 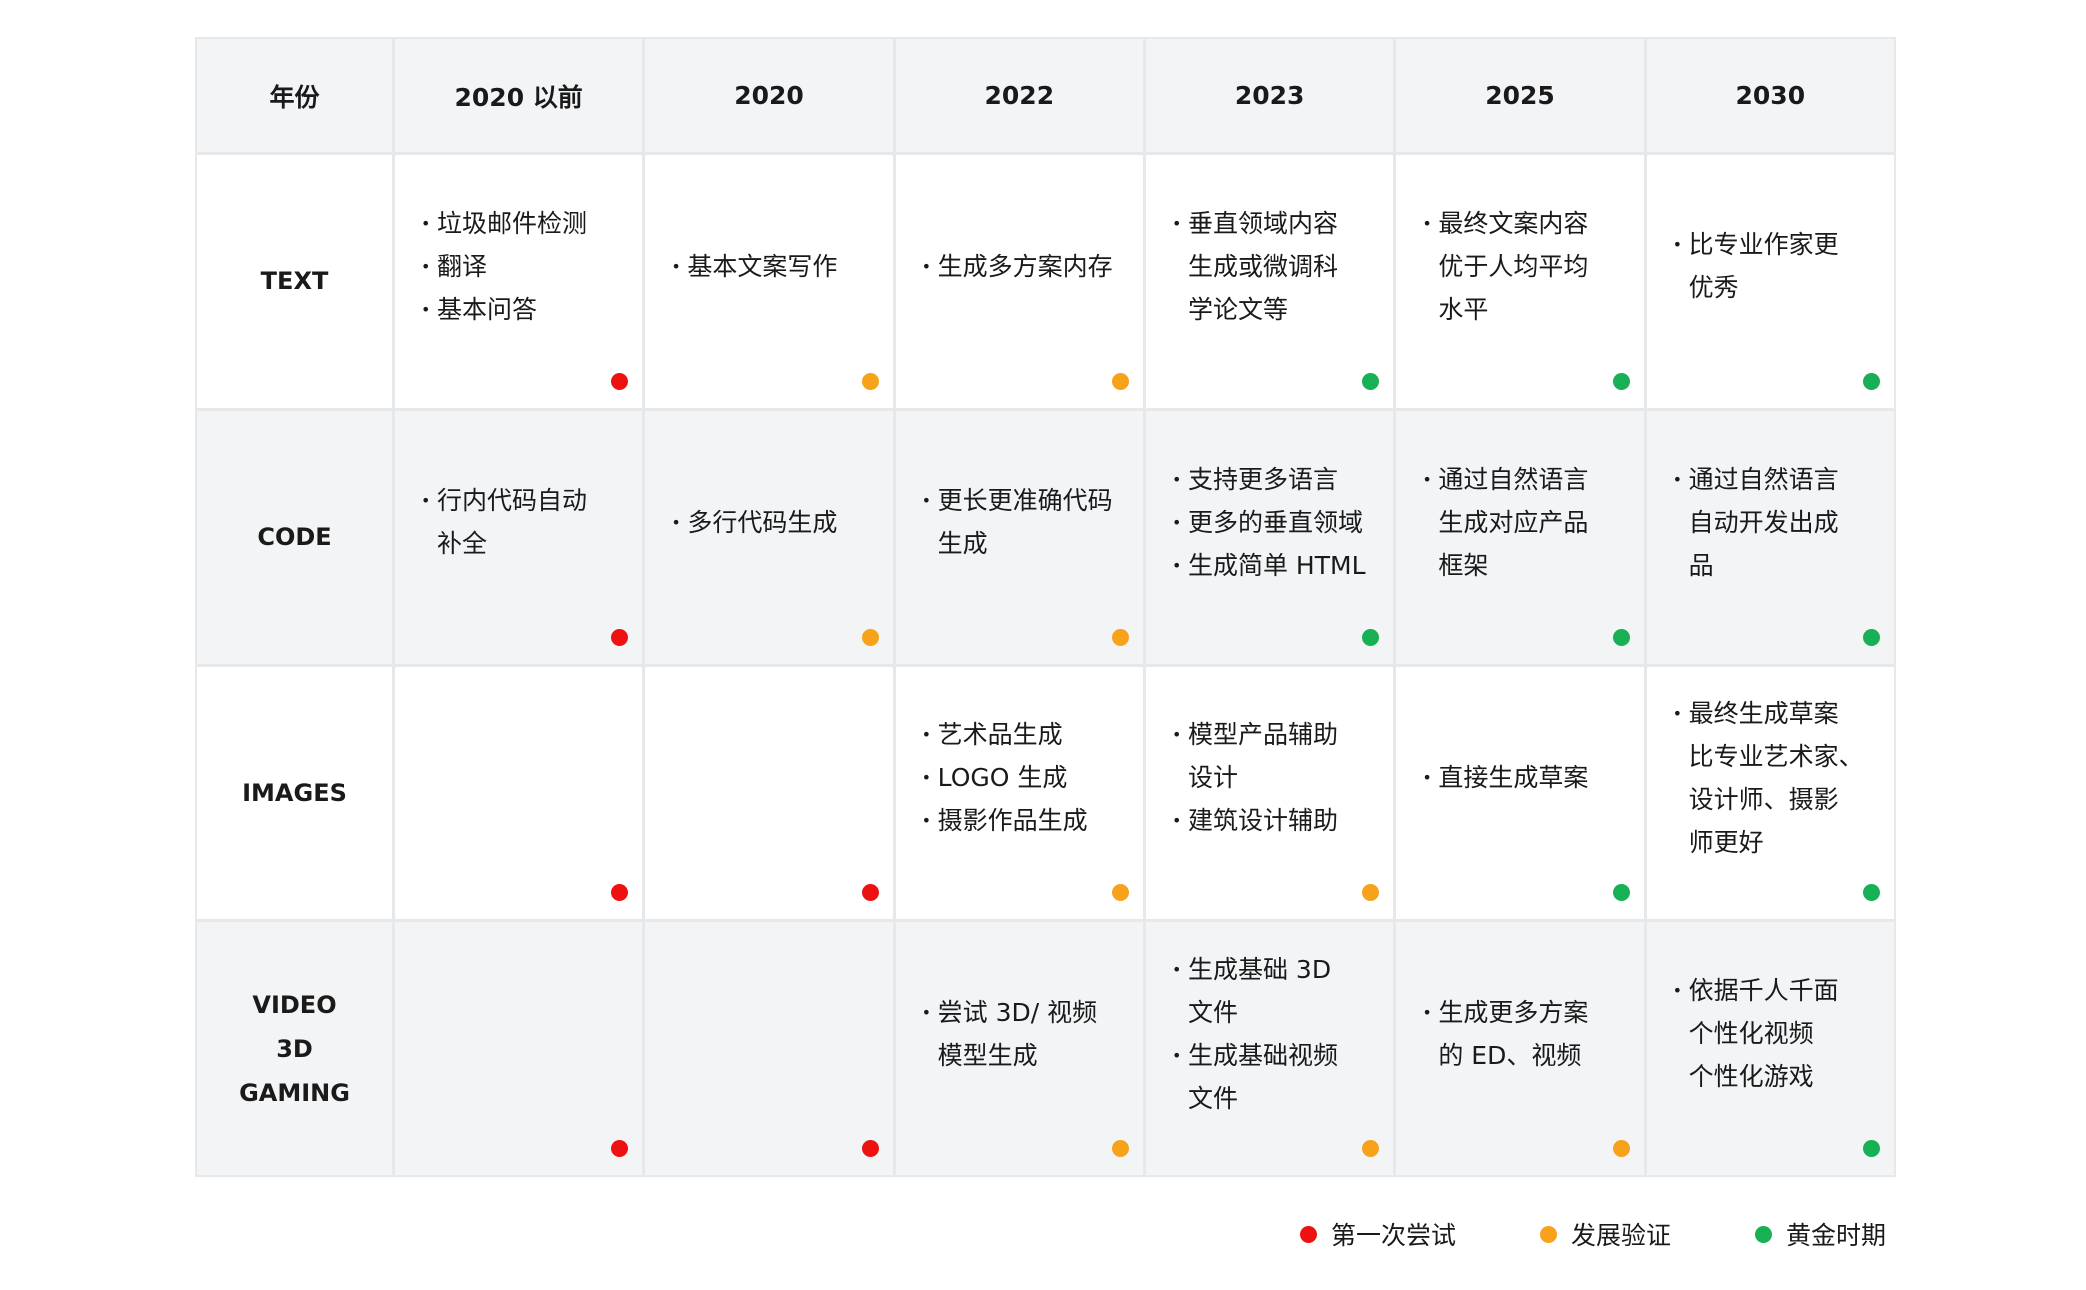 I want to click on legend: 第一次尝试 发展验证 黄金时期, so click(x=1592, y=1234).